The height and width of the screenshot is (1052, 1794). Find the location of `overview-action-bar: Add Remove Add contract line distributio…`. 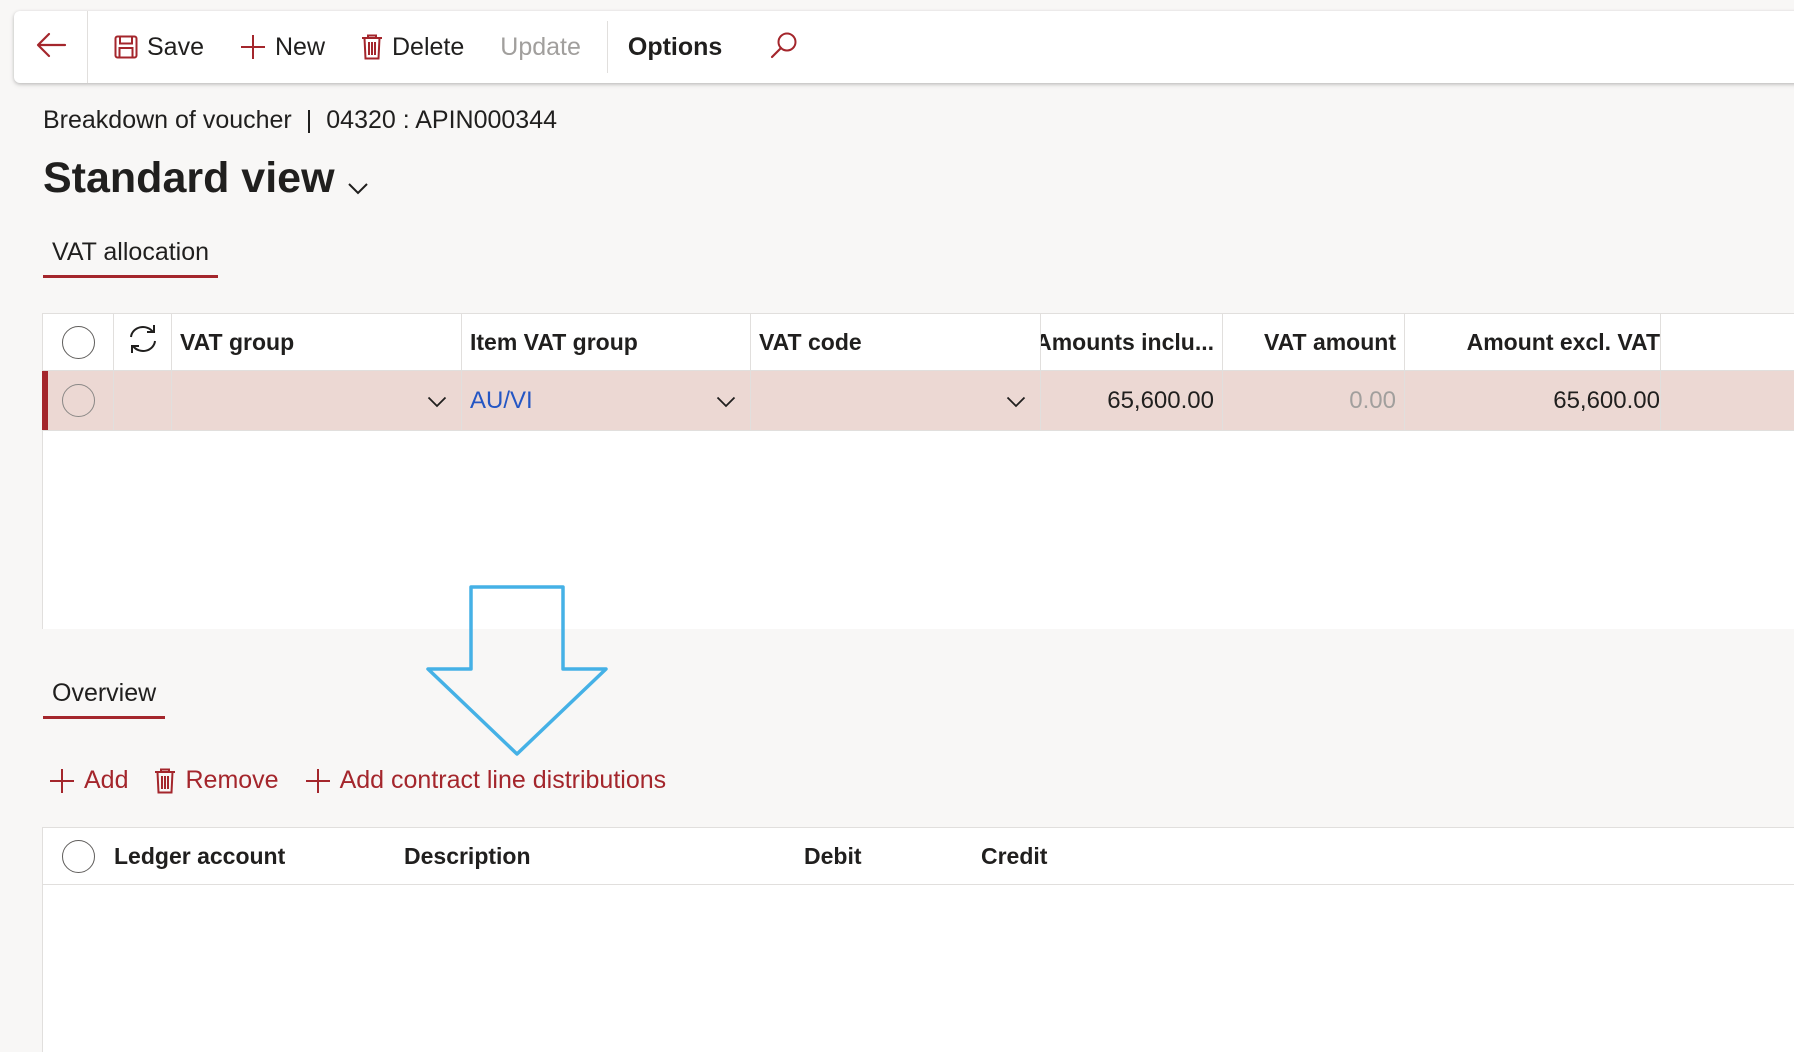

overview-action-bar: Add Remove Add contract line distributio… is located at coordinates (357, 780).